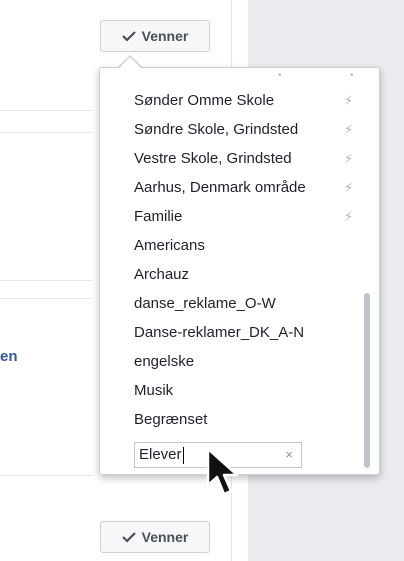 The height and width of the screenshot is (561, 404). Describe the element at coordinates (9, 356) in the screenshot. I see `truncated-link: en` at that location.